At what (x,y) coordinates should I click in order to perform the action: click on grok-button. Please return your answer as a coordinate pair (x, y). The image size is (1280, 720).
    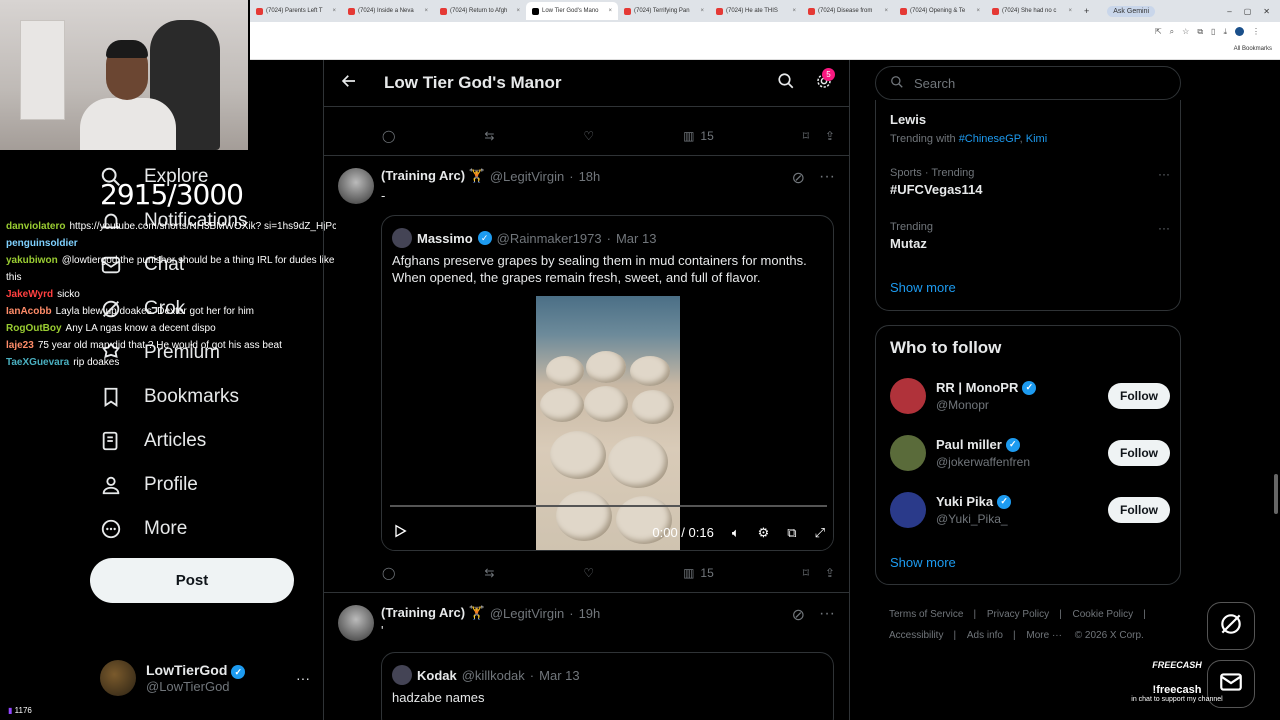
    Looking at the image, I should click on (1231, 626).